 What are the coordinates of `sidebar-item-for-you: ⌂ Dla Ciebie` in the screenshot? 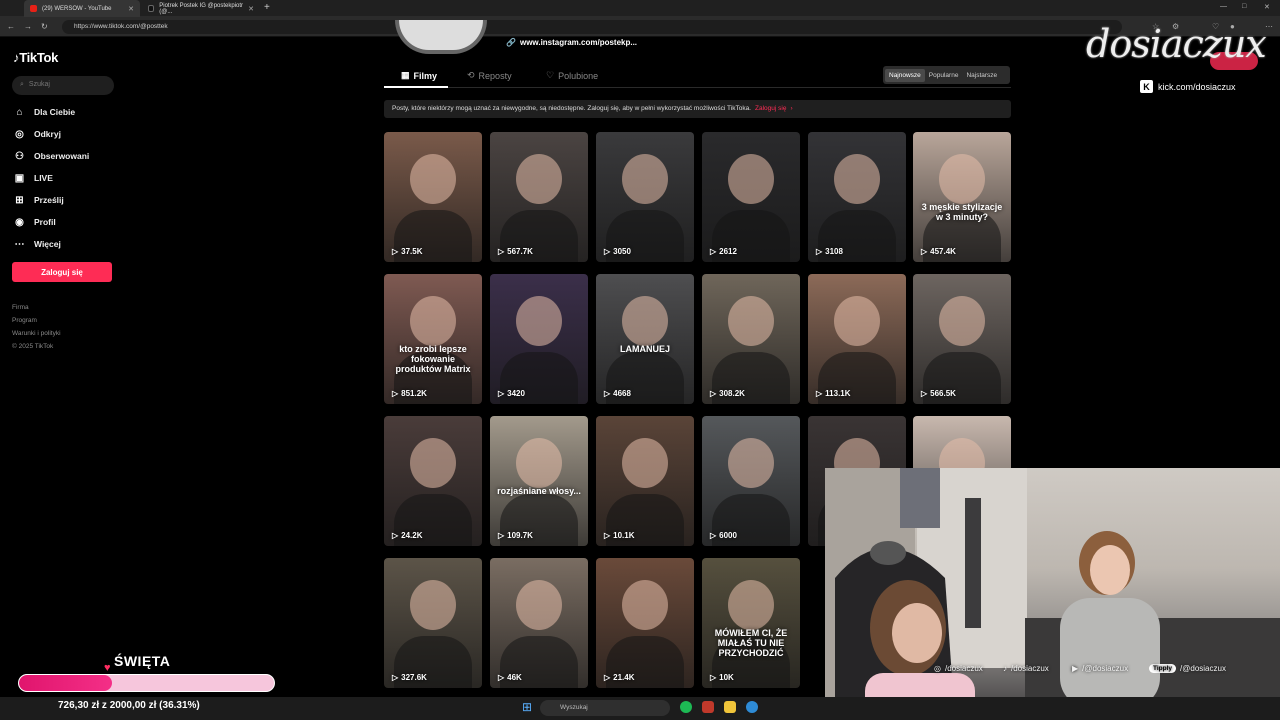 It's located at (44, 112).